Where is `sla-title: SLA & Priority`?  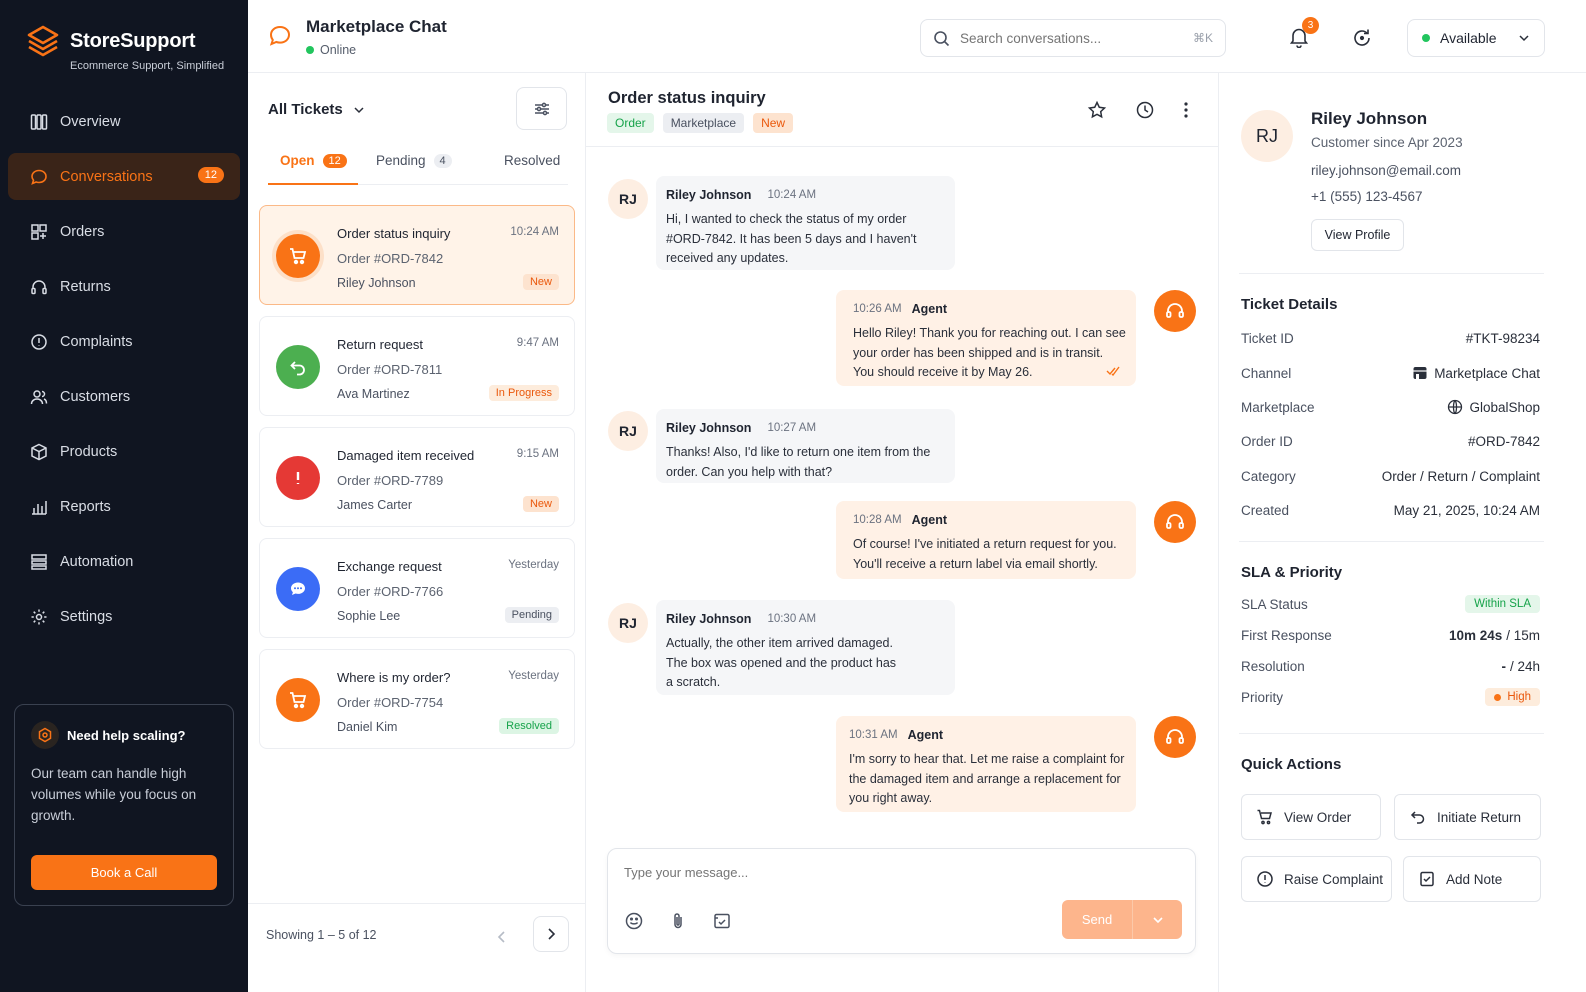 sla-title: SLA & Priority is located at coordinates (1292, 572).